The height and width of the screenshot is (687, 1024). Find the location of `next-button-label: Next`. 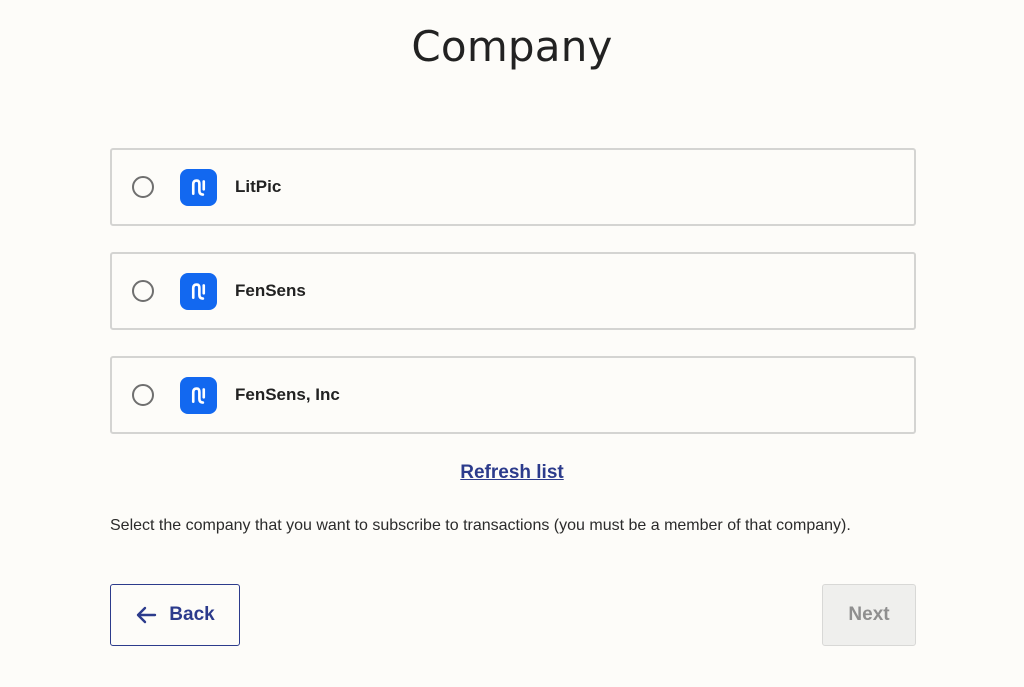

next-button-label: Next is located at coordinates (869, 614).